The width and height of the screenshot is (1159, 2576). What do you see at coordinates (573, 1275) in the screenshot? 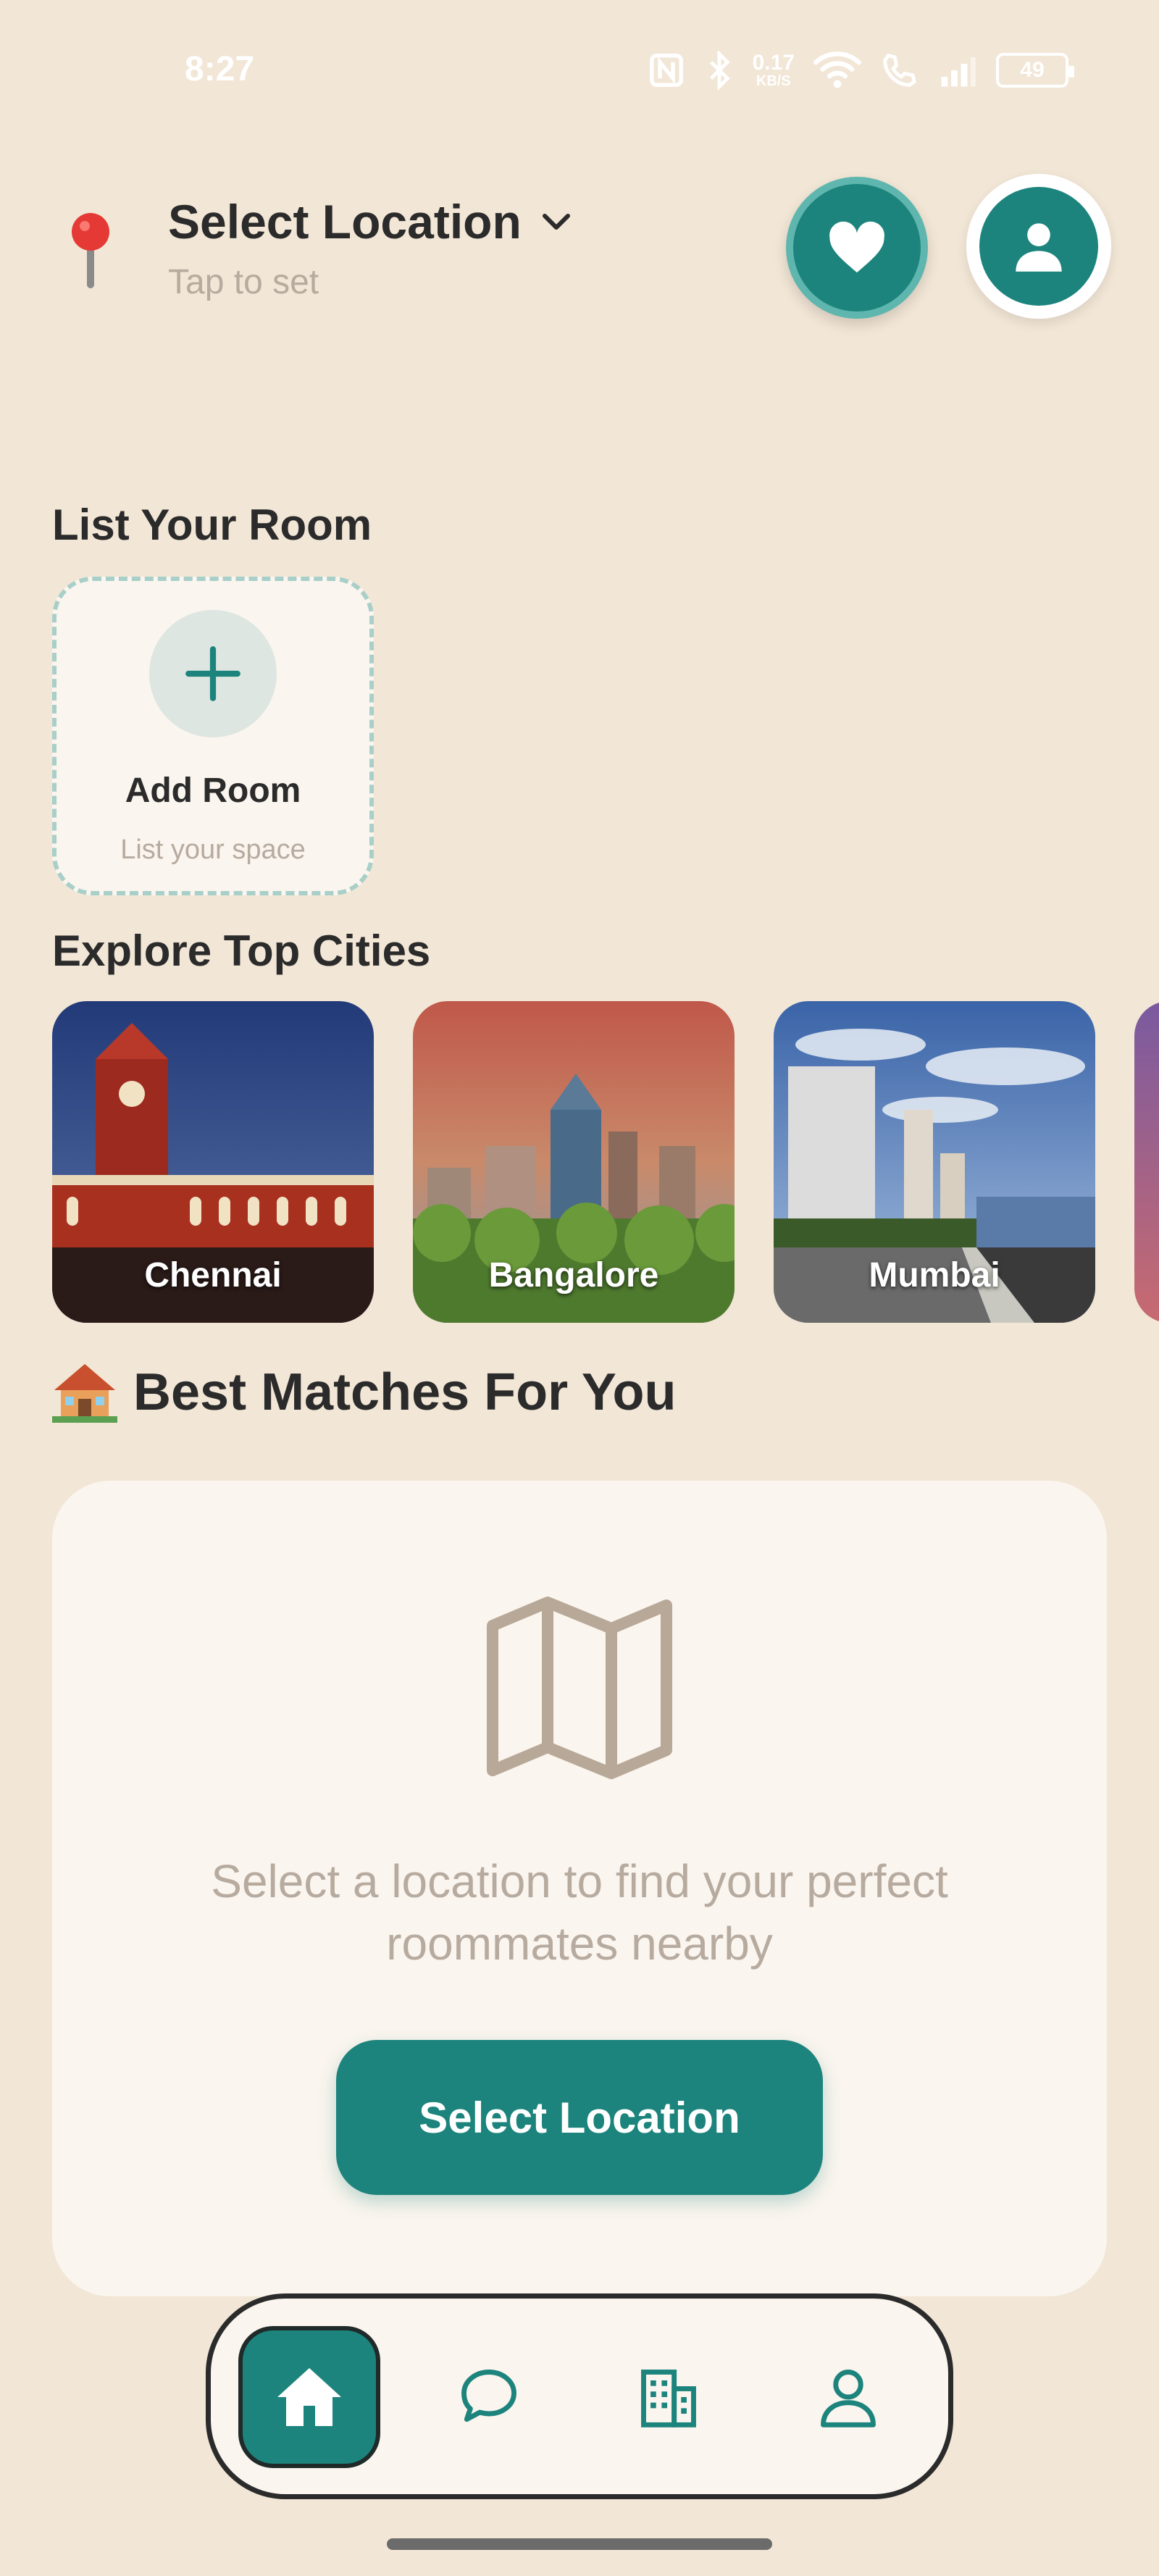
I see `city-name: Bangalore` at bounding box center [573, 1275].